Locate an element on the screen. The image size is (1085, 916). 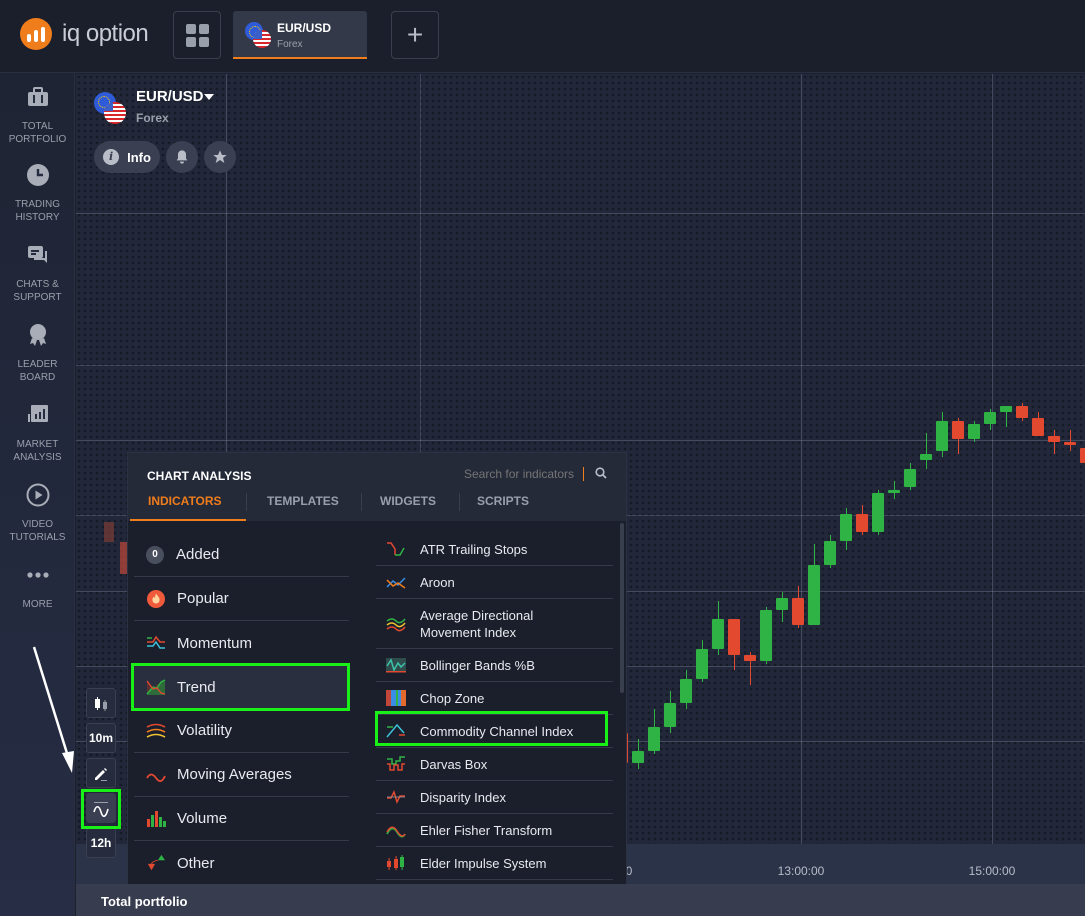
category-other: Other is located at coordinates (241, 863).